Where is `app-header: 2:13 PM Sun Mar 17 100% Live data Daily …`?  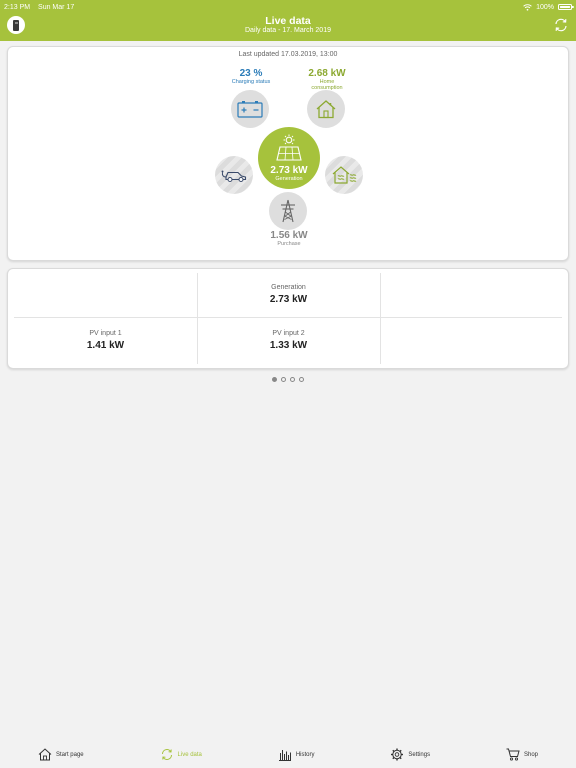
app-header: 2:13 PM Sun Mar 17 100% Live data Daily … is located at coordinates (288, 20).